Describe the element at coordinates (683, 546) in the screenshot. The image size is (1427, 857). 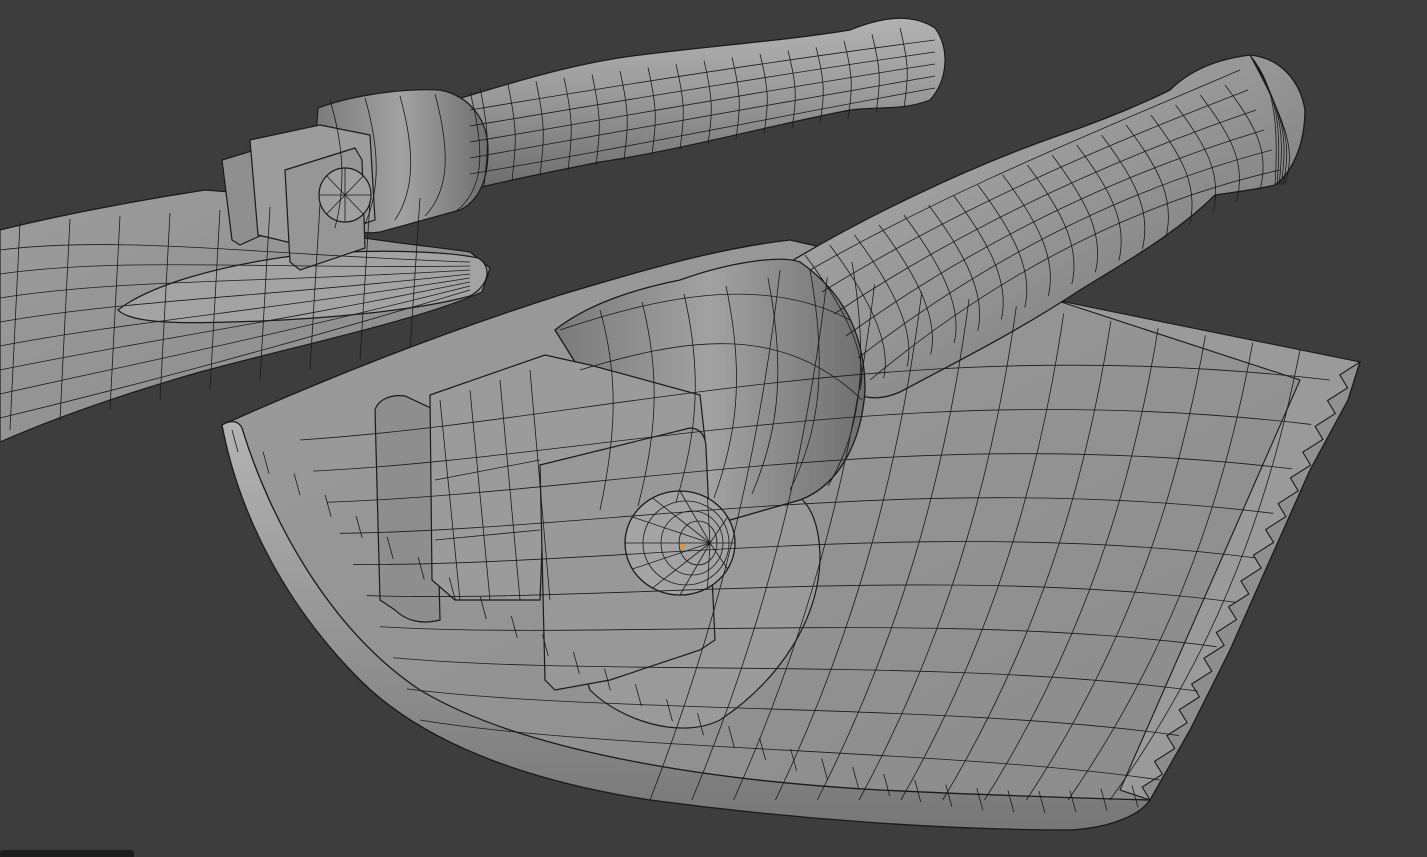
I see `selected-vertex` at that location.